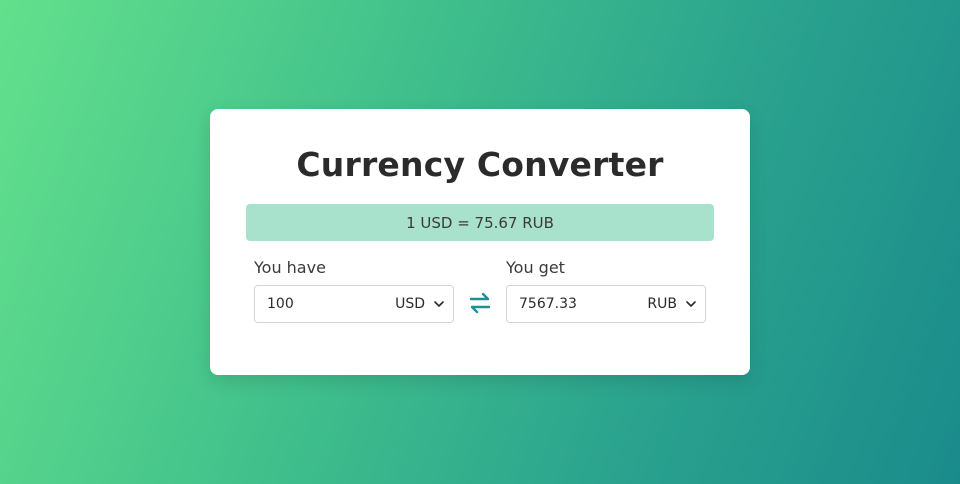 The height and width of the screenshot is (484, 960). Describe the element at coordinates (410, 304) in the screenshot. I see `from-currency-value: USD` at that location.